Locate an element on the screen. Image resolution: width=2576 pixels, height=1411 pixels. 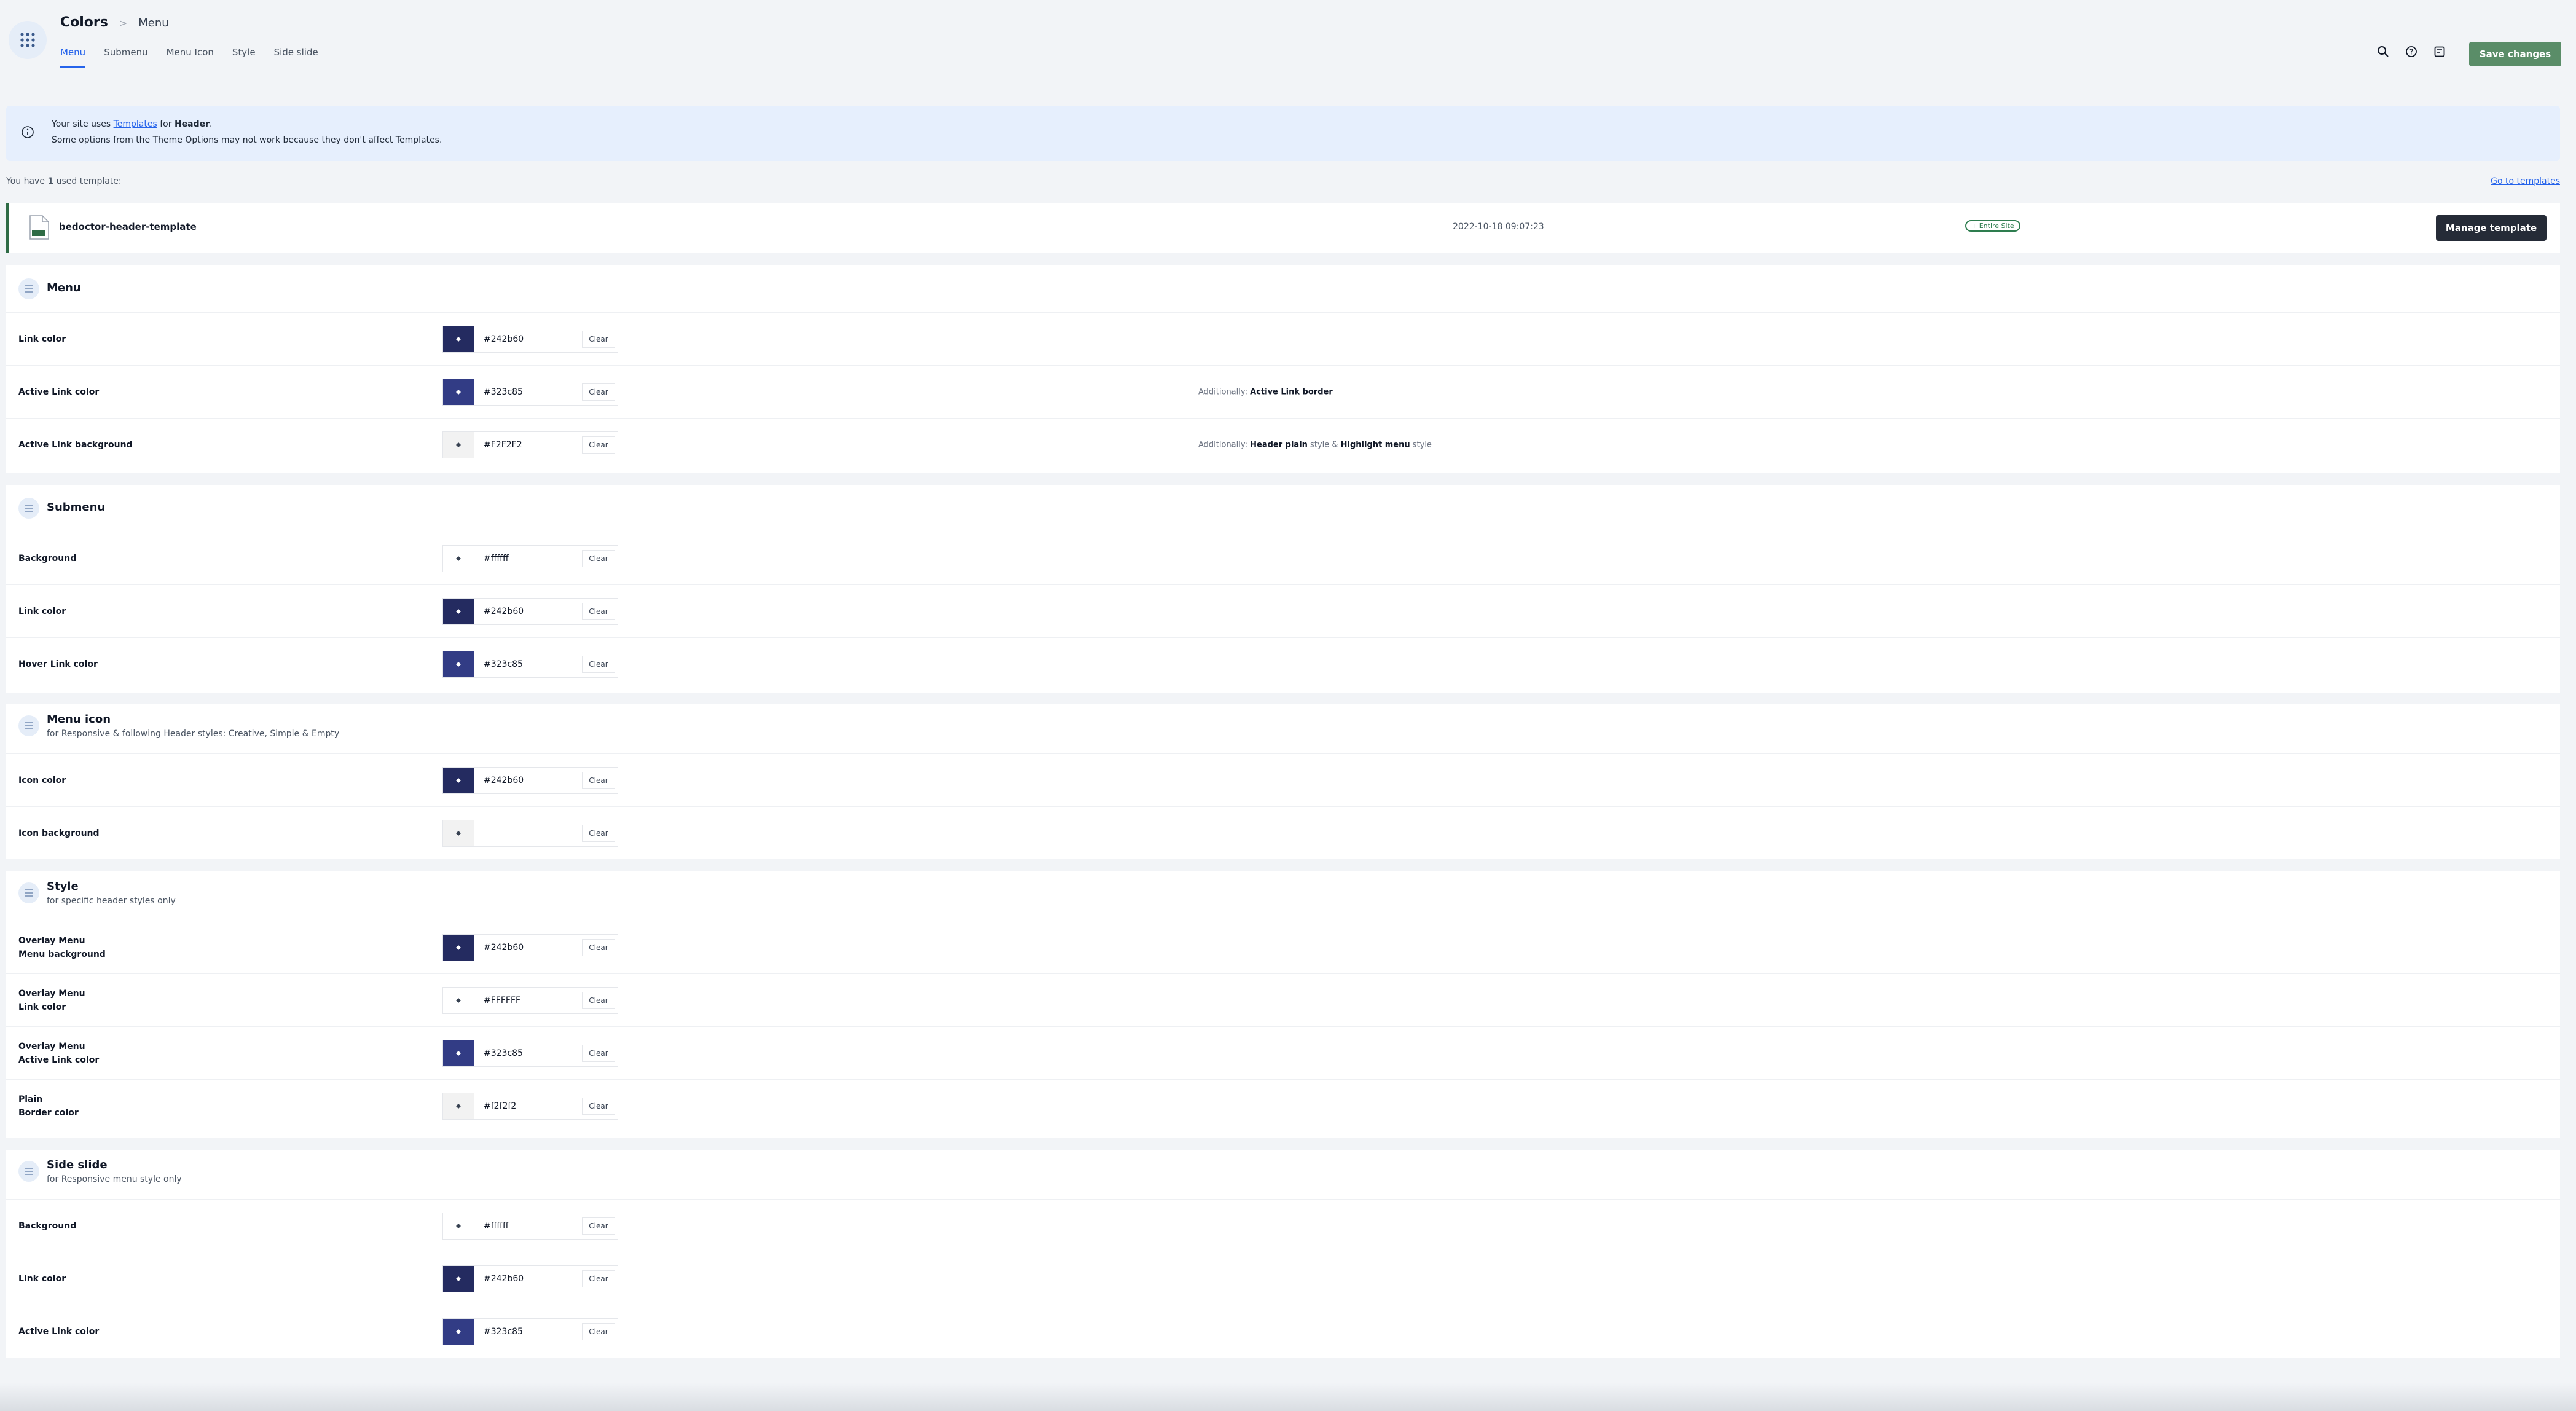
manage-template-button: Manage template is located at coordinates (2491, 228).